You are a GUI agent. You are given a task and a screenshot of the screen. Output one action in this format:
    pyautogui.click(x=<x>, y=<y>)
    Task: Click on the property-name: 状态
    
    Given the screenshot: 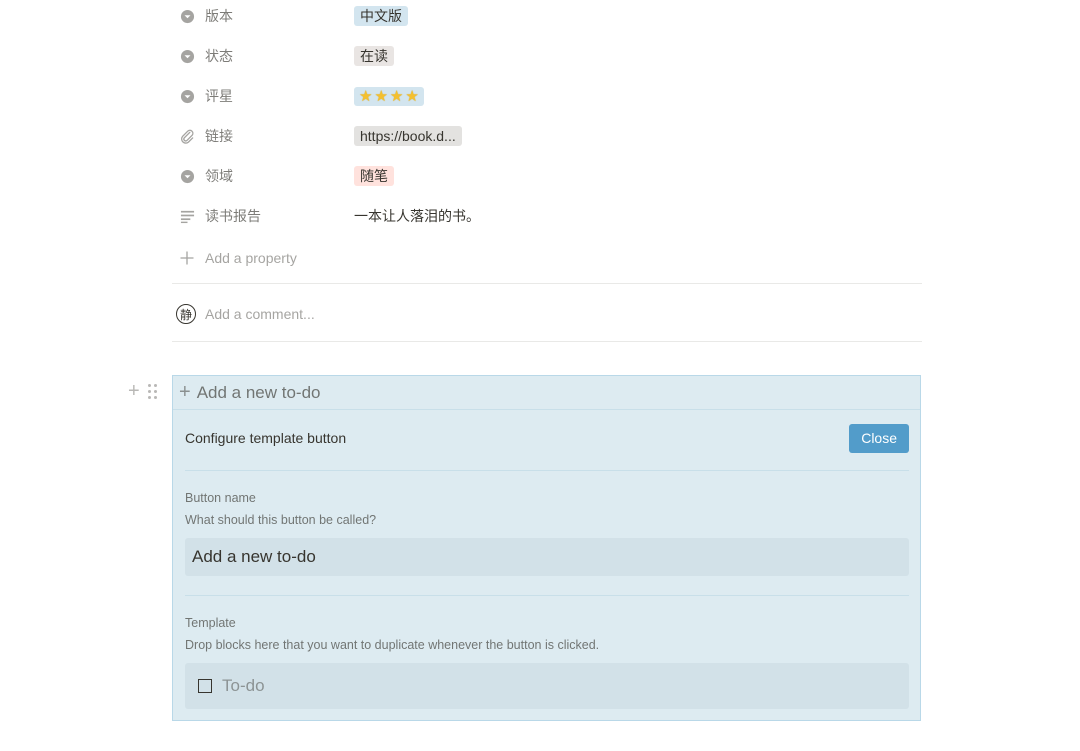 What is the action you would take?
    pyautogui.click(x=219, y=56)
    